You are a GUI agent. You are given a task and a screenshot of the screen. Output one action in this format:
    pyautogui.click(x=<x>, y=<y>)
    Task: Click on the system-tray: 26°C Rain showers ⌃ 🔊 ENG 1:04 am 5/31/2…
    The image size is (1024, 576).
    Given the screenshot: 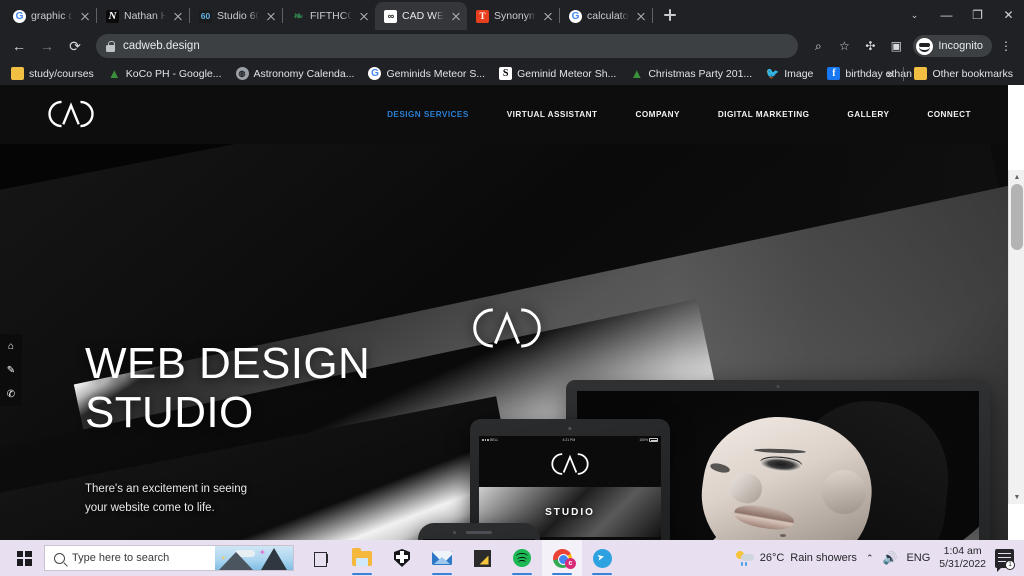 What is the action you would take?
    pyautogui.click(x=877, y=558)
    